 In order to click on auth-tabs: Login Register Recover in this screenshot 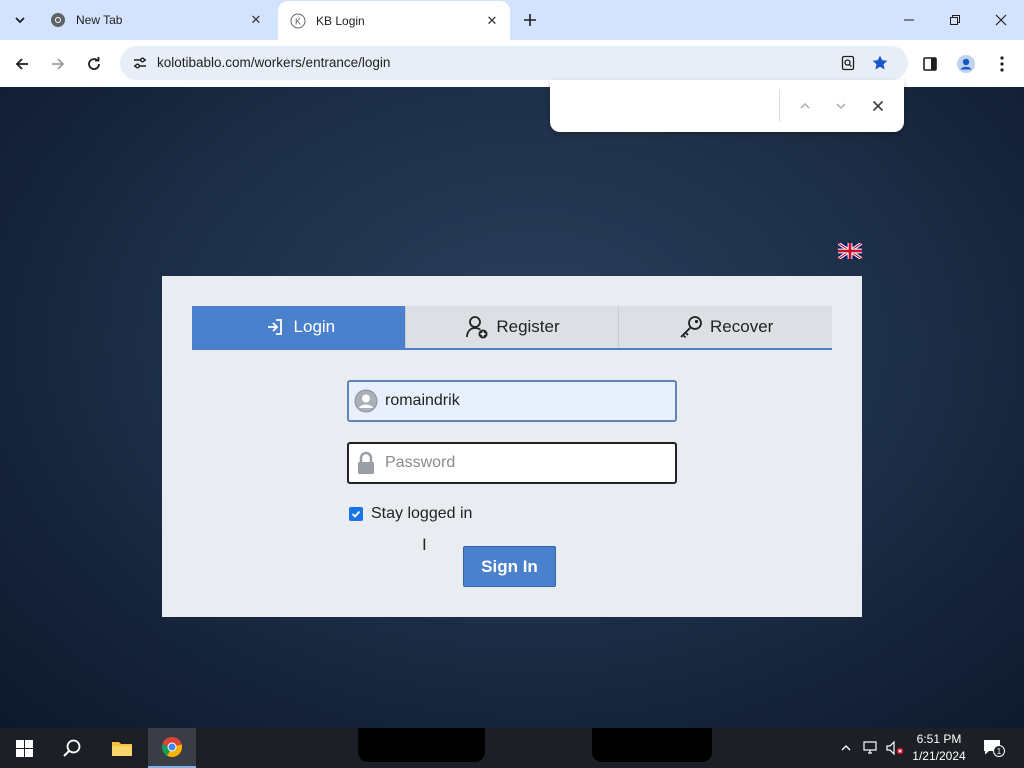, I will do `click(512, 328)`.